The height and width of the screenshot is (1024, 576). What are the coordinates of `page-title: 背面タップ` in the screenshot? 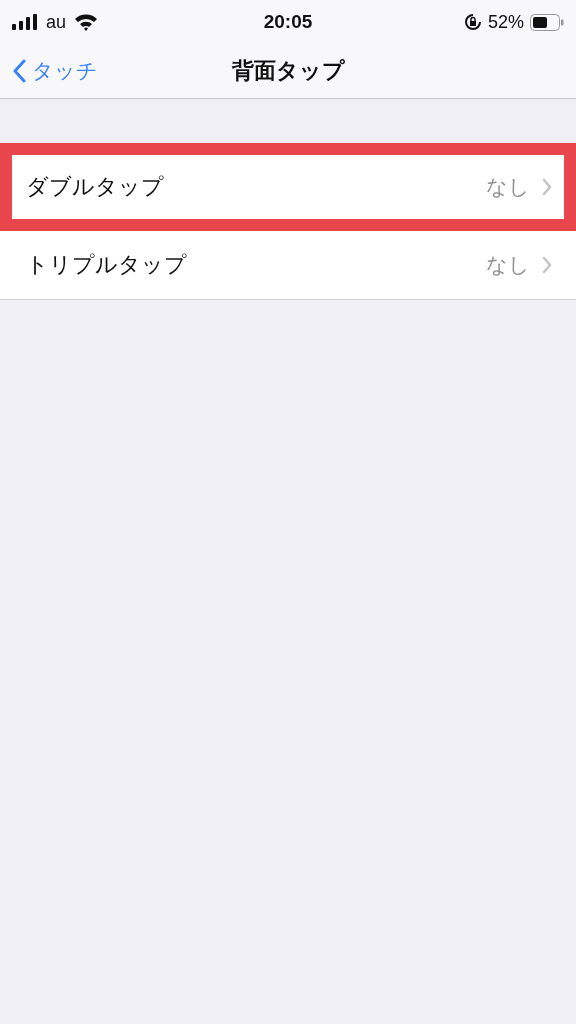 It's located at (288, 70).